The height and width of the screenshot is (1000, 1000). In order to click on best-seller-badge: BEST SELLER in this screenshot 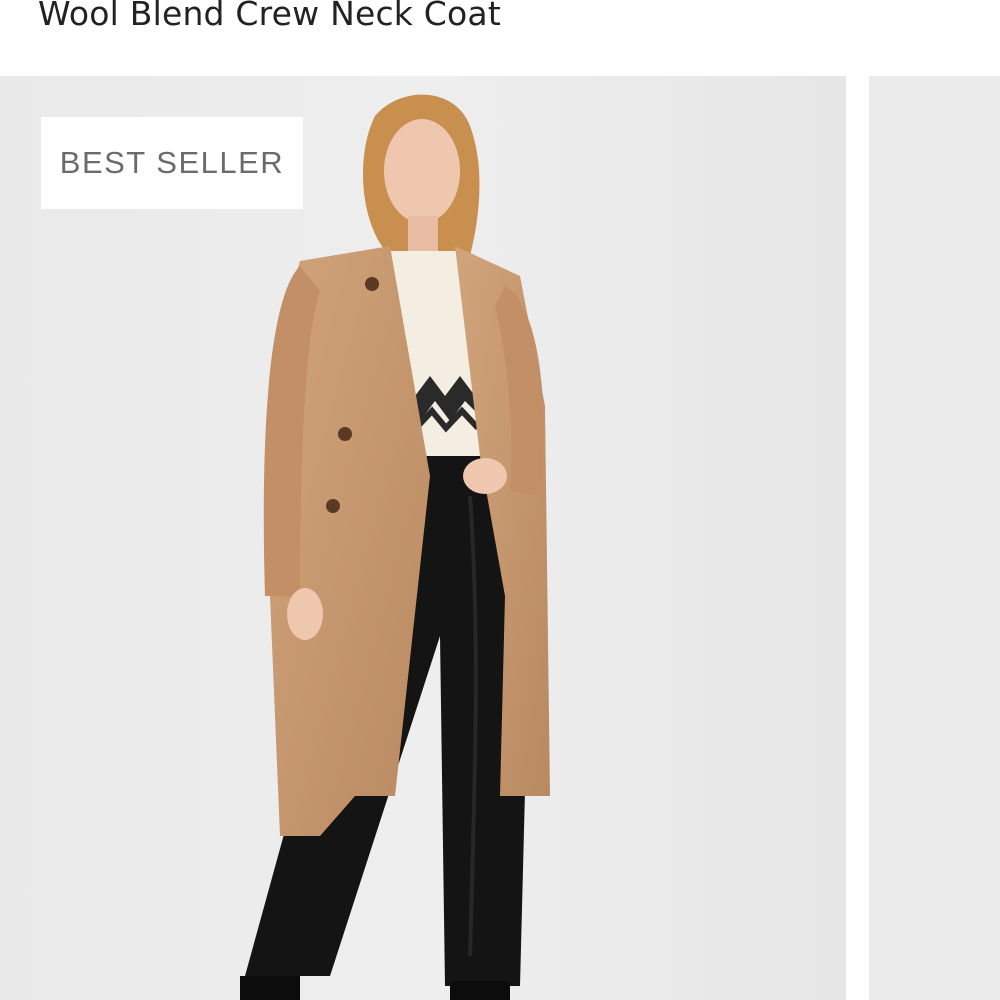, I will do `click(172, 163)`.